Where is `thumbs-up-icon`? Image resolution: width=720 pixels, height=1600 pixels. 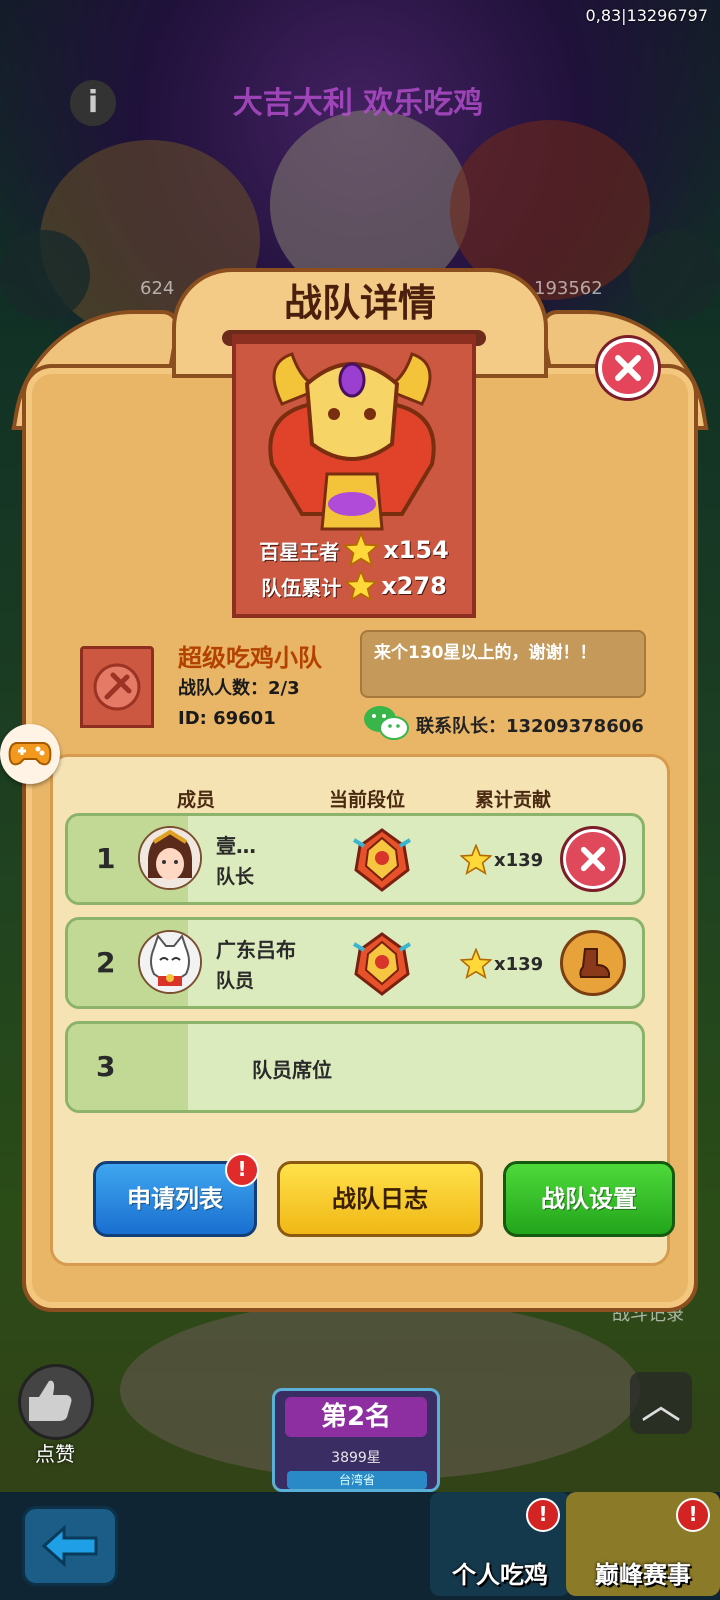 thumbs-up-icon is located at coordinates (50, 1400).